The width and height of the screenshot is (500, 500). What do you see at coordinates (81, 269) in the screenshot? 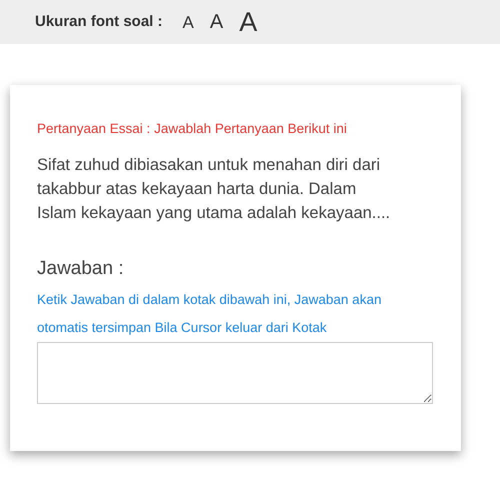
I see `answer-label: Jawaban :` at bounding box center [81, 269].